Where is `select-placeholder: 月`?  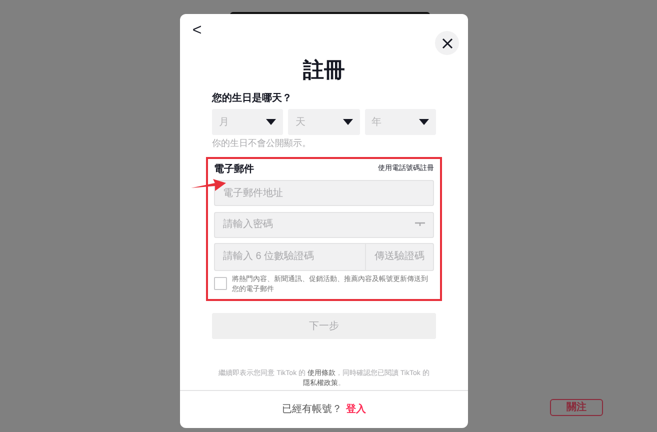 select-placeholder: 月 is located at coordinates (224, 123).